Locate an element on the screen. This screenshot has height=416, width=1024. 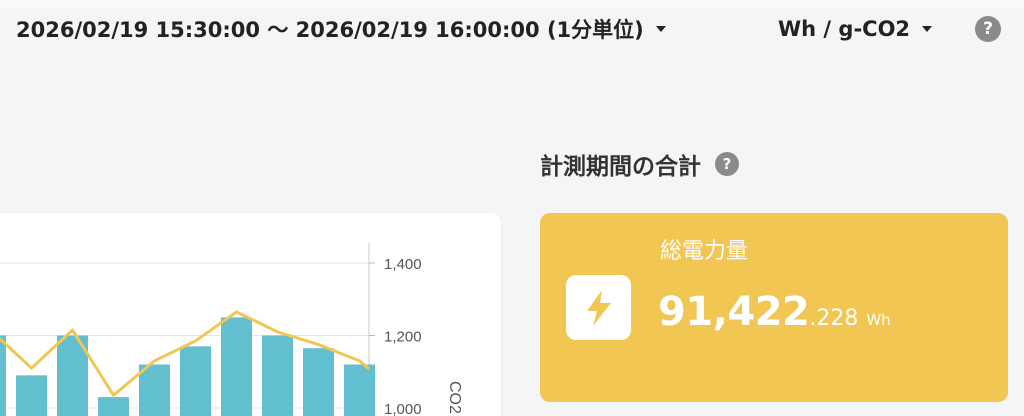
bolt-icon is located at coordinates (598, 307).